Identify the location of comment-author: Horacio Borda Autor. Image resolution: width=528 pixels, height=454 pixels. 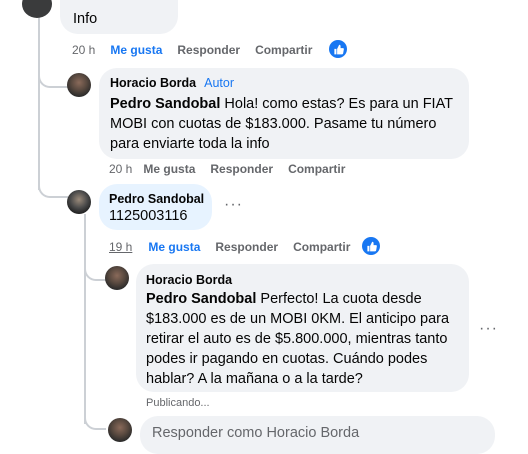
(172, 83).